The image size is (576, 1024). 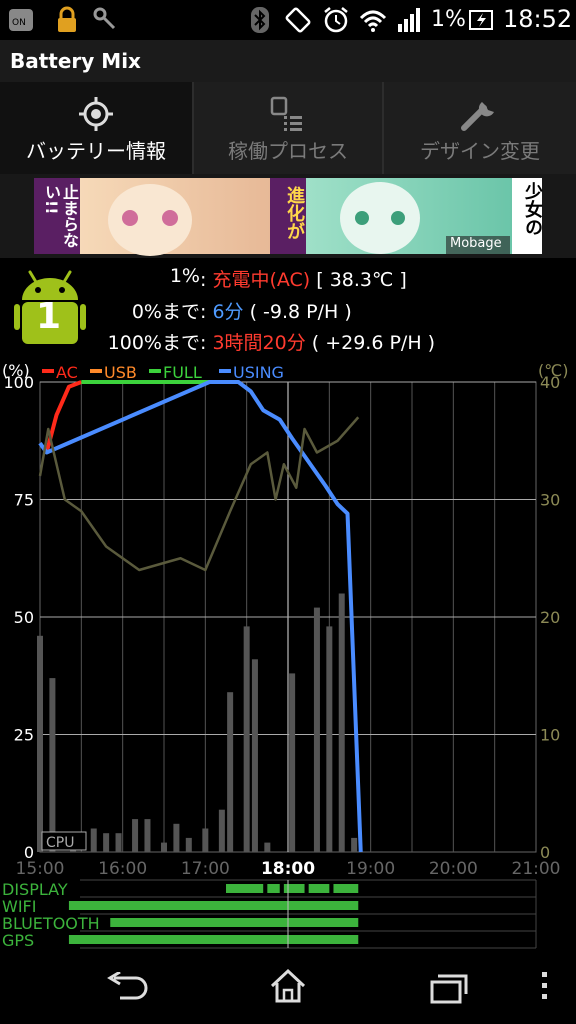 I want to click on tab-processes: 稼働プロセス, so click(x=288, y=128).